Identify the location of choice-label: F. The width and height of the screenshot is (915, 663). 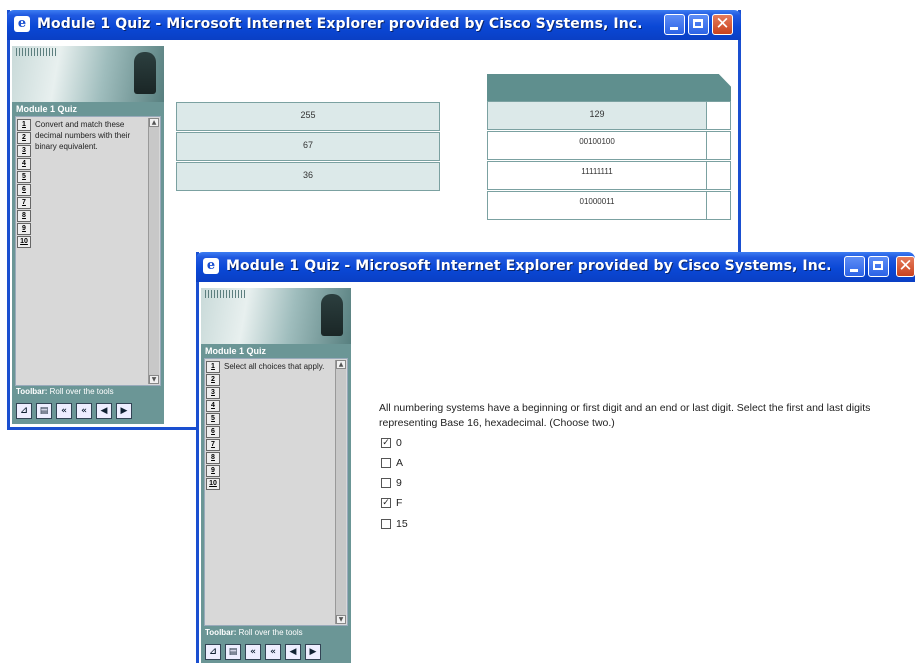
(399, 503).